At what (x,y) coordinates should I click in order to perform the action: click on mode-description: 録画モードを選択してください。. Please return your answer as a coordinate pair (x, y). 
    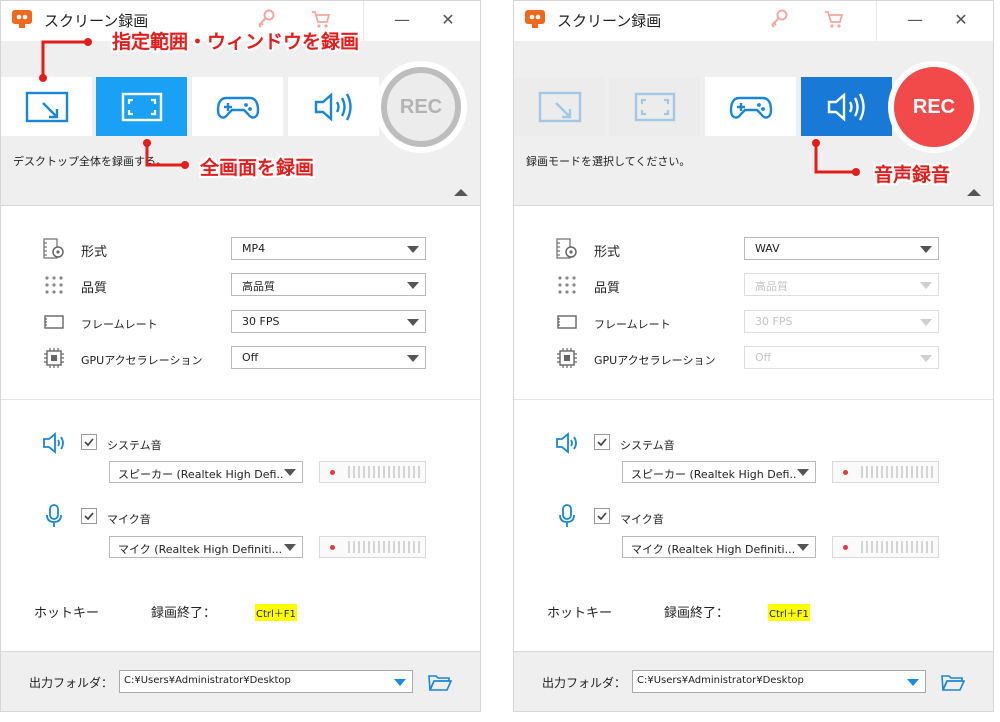
    Looking at the image, I should click on (608, 161).